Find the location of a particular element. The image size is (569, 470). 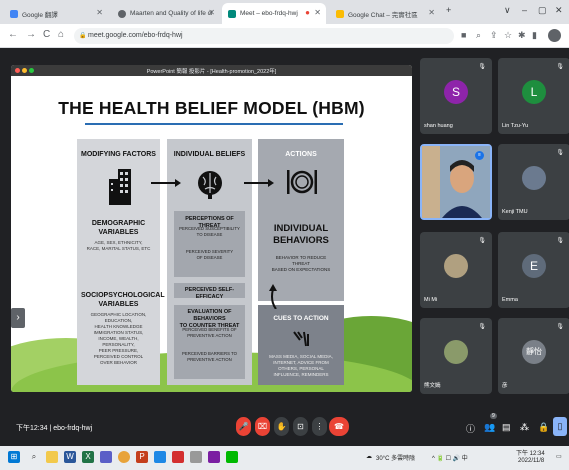

title-underline is located at coordinates (214, 124).